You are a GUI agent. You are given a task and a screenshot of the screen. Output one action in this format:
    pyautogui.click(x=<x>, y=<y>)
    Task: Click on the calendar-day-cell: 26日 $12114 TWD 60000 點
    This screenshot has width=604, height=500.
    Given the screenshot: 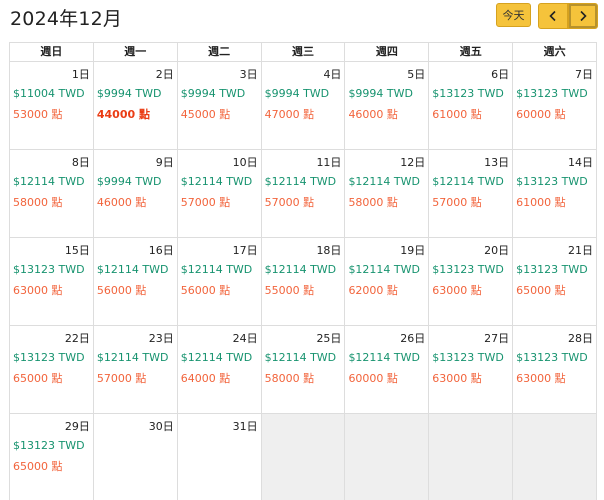 What is the action you would take?
    pyautogui.click(x=387, y=370)
    